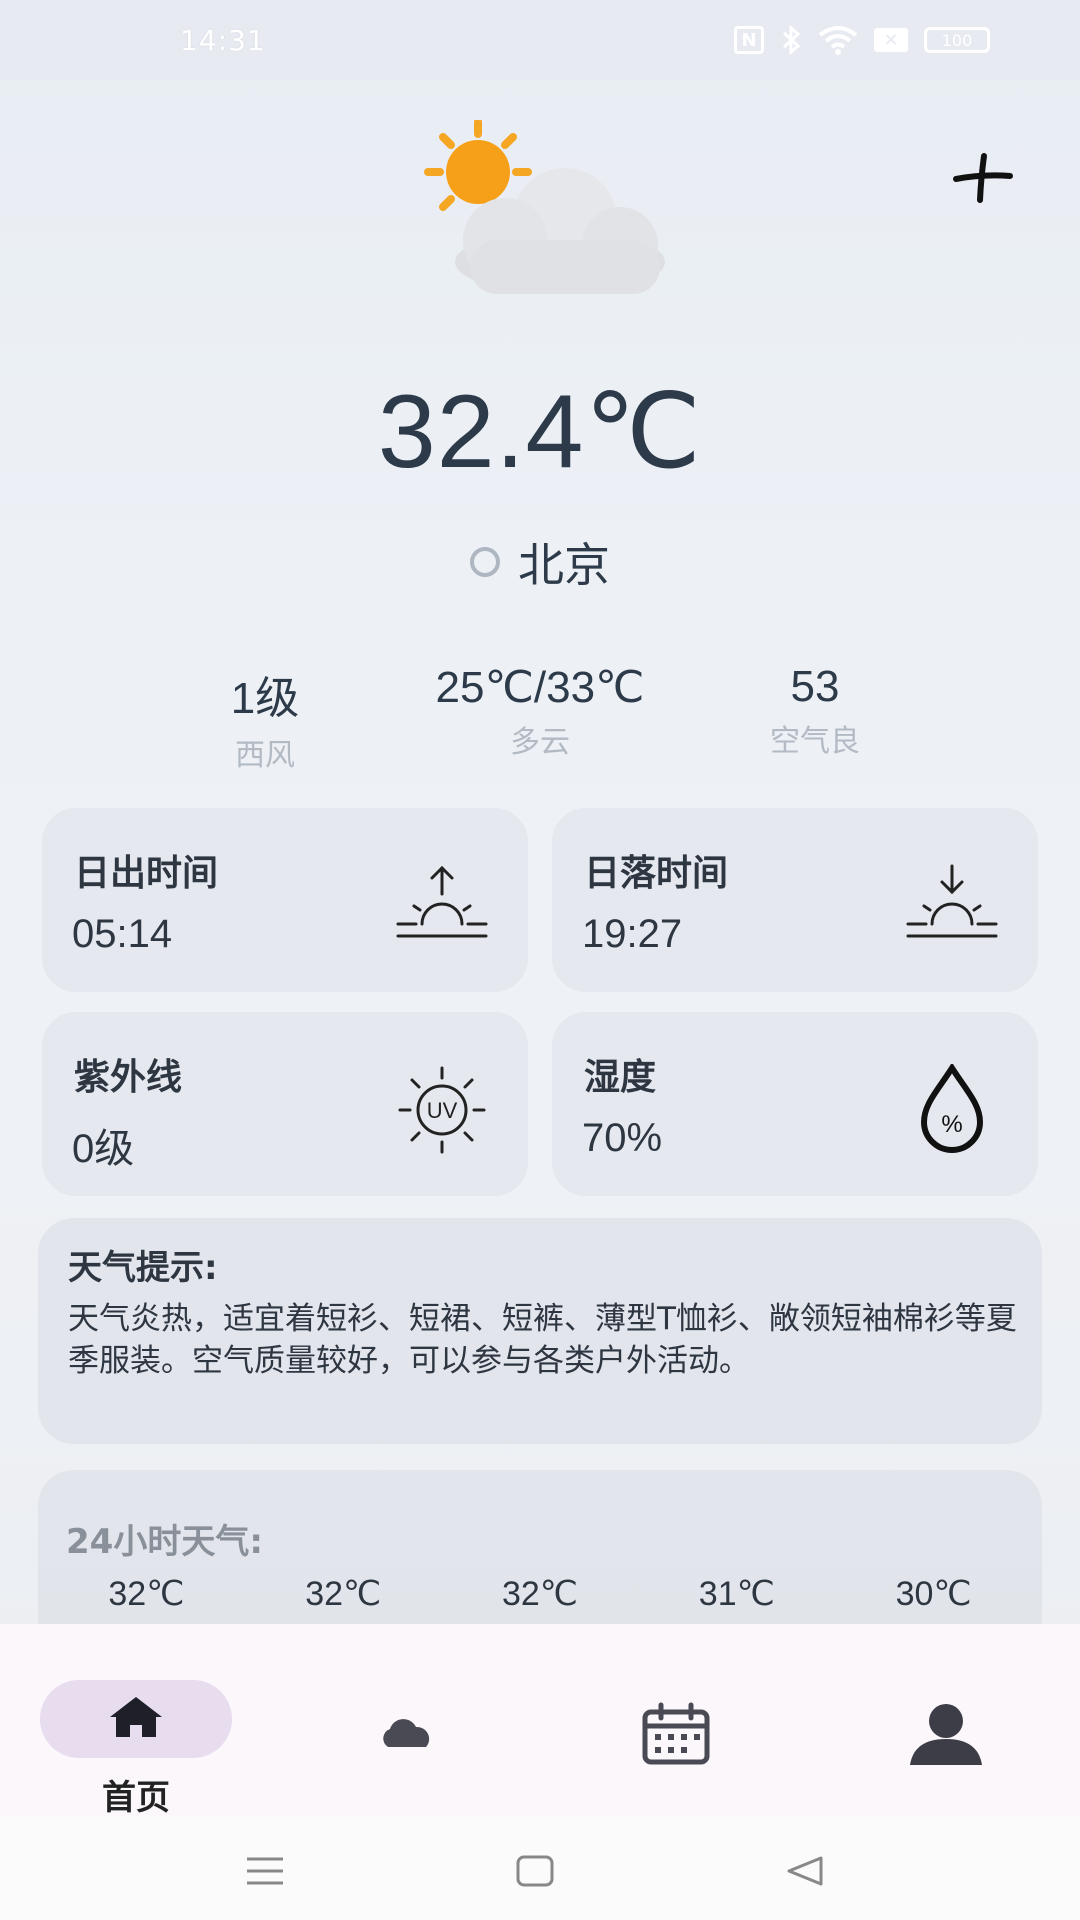 The image size is (1080, 1920). I want to click on system-navigation-bar, so click(540, 1868).